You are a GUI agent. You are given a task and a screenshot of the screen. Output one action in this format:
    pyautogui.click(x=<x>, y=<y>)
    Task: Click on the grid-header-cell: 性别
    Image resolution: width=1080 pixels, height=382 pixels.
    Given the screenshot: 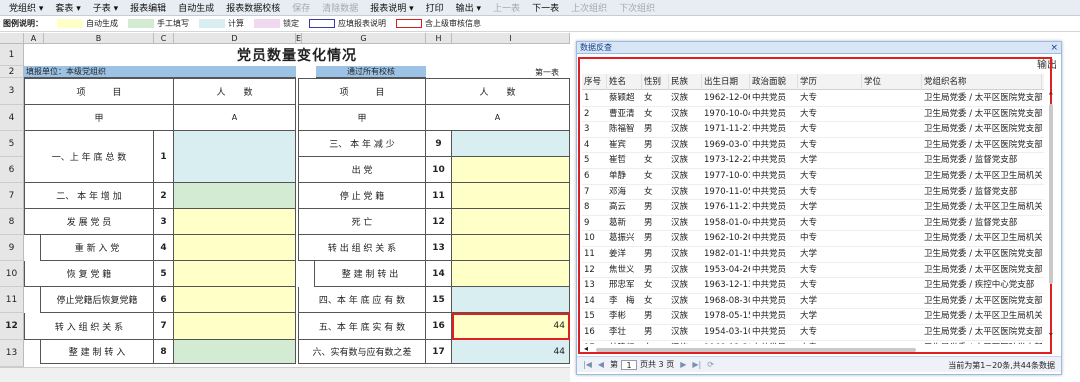 What is the action you would take?
    pyautogui.click(x=655, y=82)
    